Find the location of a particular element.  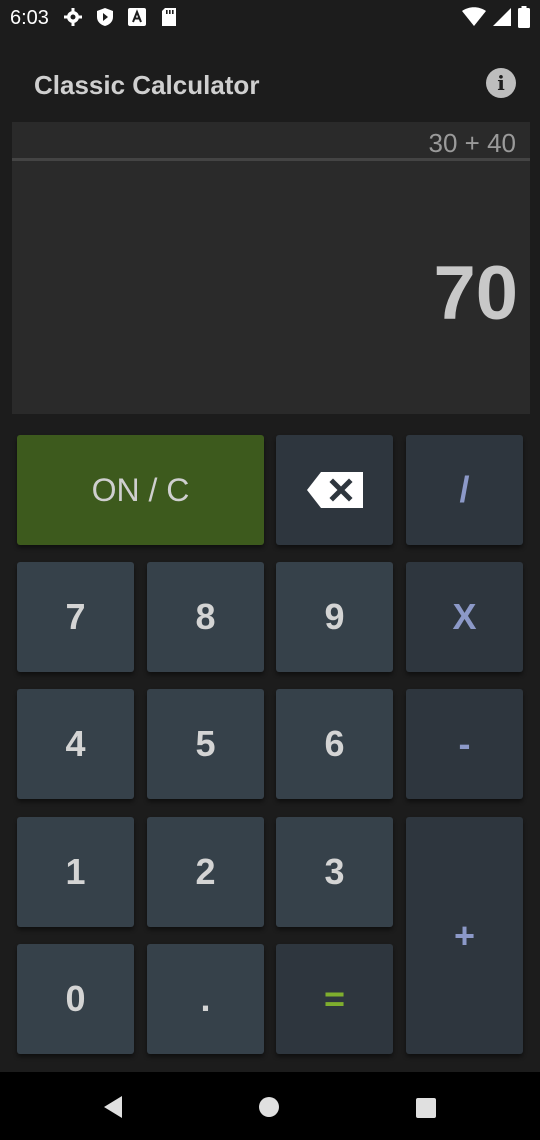

digit-5-button: 5 is located at coordinates (205, 744).